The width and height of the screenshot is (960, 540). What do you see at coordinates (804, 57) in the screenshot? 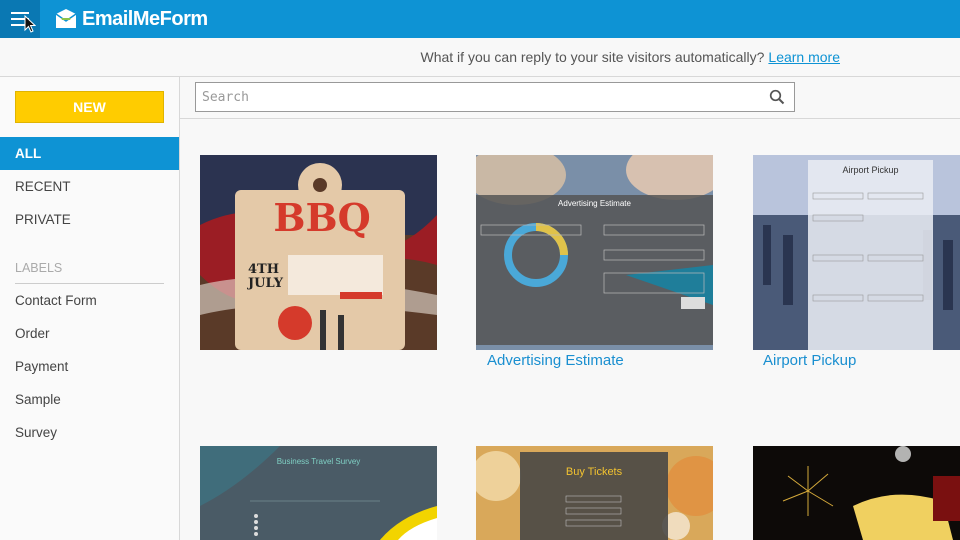
I see `learn-more-link: Learn more` at bounding box center [804, 57].